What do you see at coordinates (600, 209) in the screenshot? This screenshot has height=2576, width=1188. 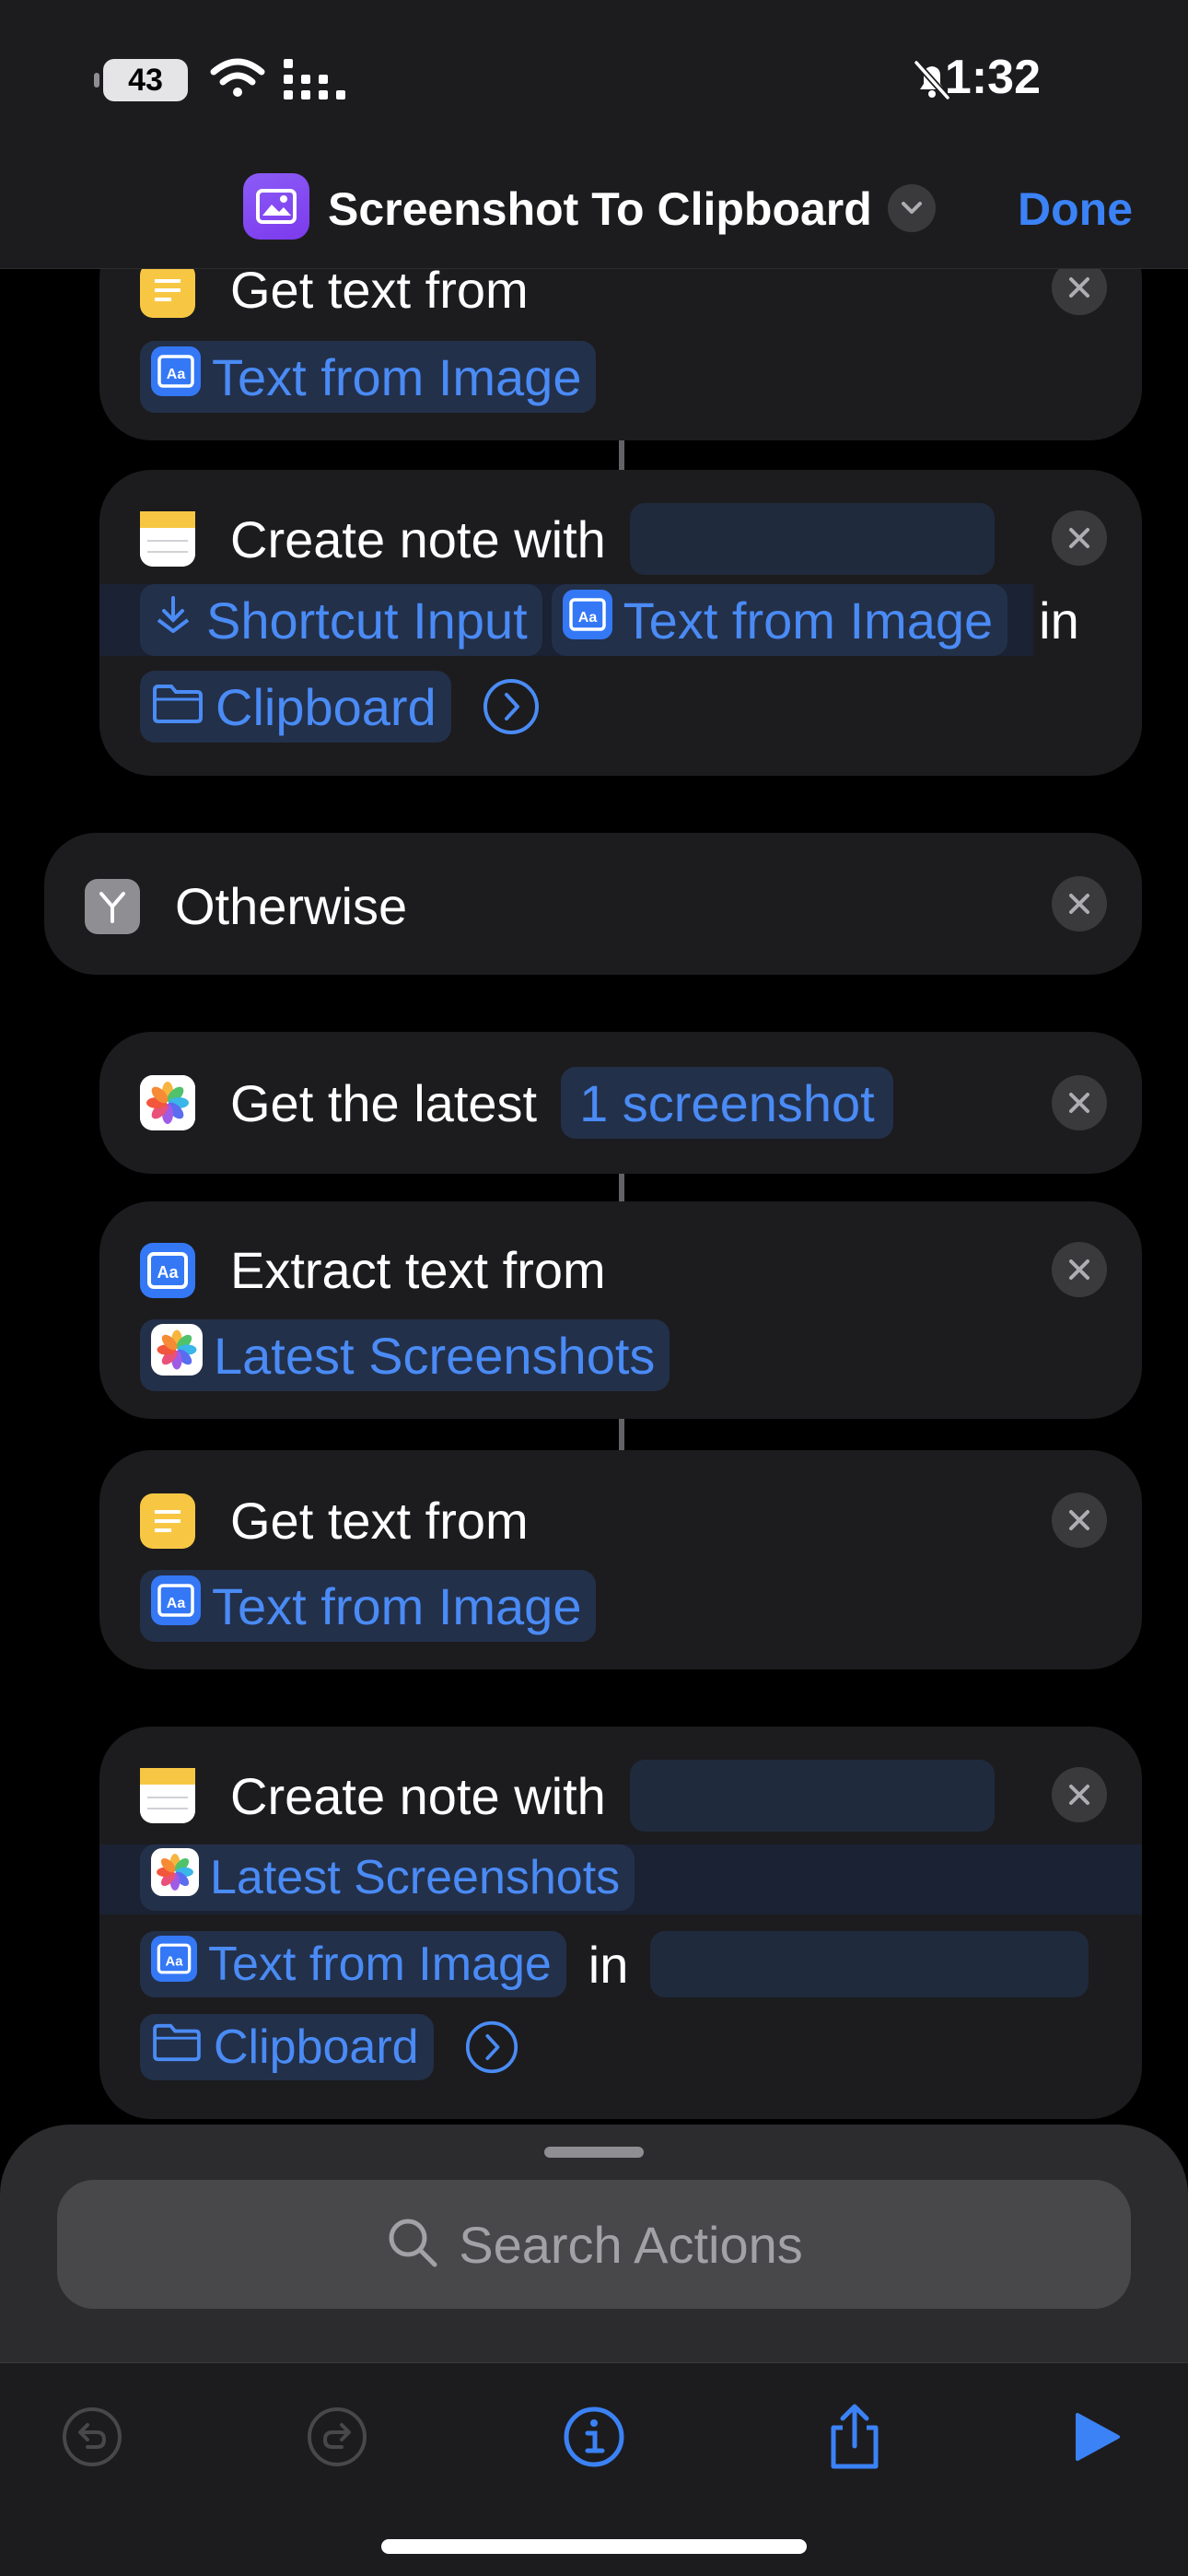 I see `shortcut-title: Screenshot To Clipboard` at bounding box center [600, 209].